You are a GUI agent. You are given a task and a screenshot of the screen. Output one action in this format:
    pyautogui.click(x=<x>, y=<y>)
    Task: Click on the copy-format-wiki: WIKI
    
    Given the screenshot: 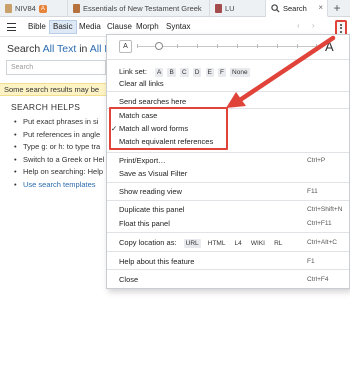 What is the action you would take?
    pyautogui.click(x=258, y=243)
    